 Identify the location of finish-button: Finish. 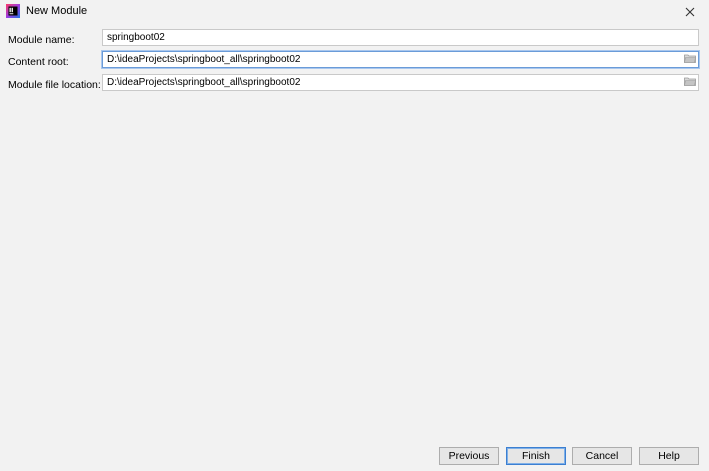
(536, 456).